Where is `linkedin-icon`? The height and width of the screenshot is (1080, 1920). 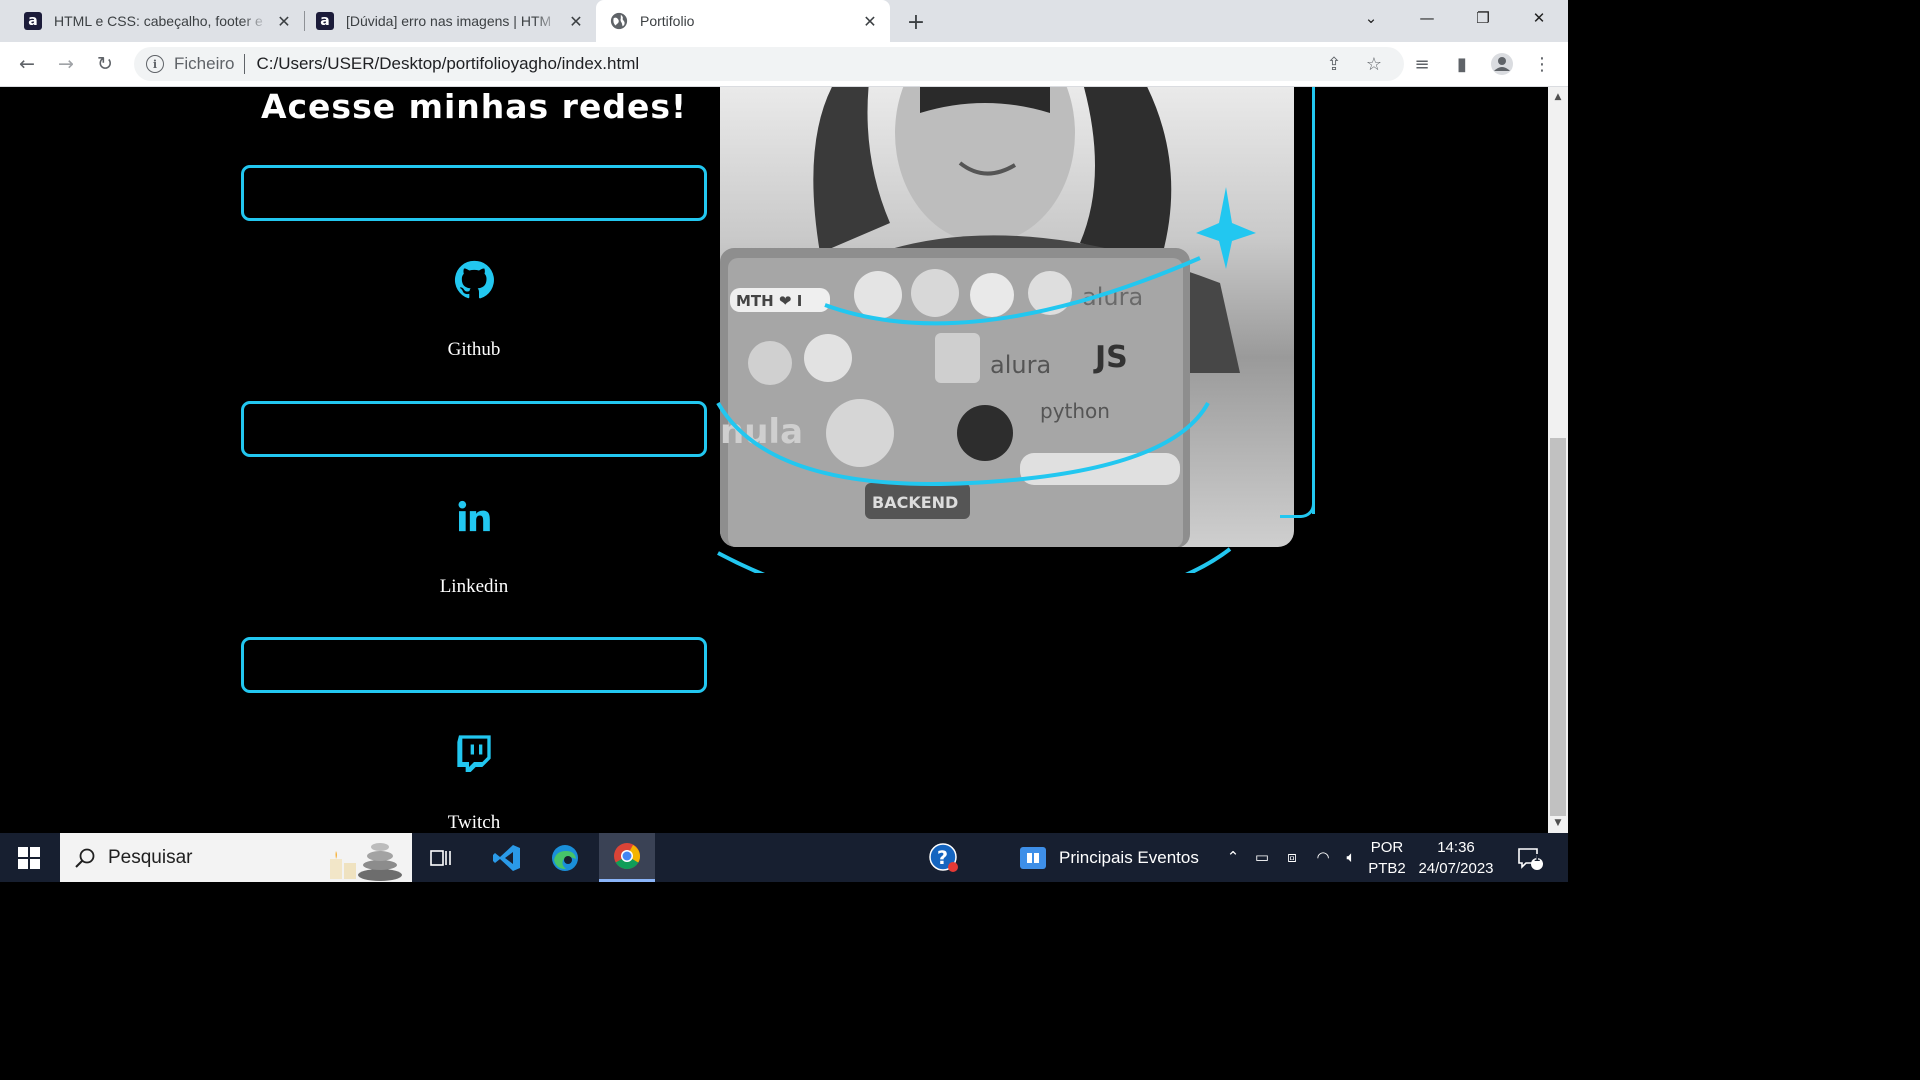 linkedin-icon is located at coordinates (474, 517).